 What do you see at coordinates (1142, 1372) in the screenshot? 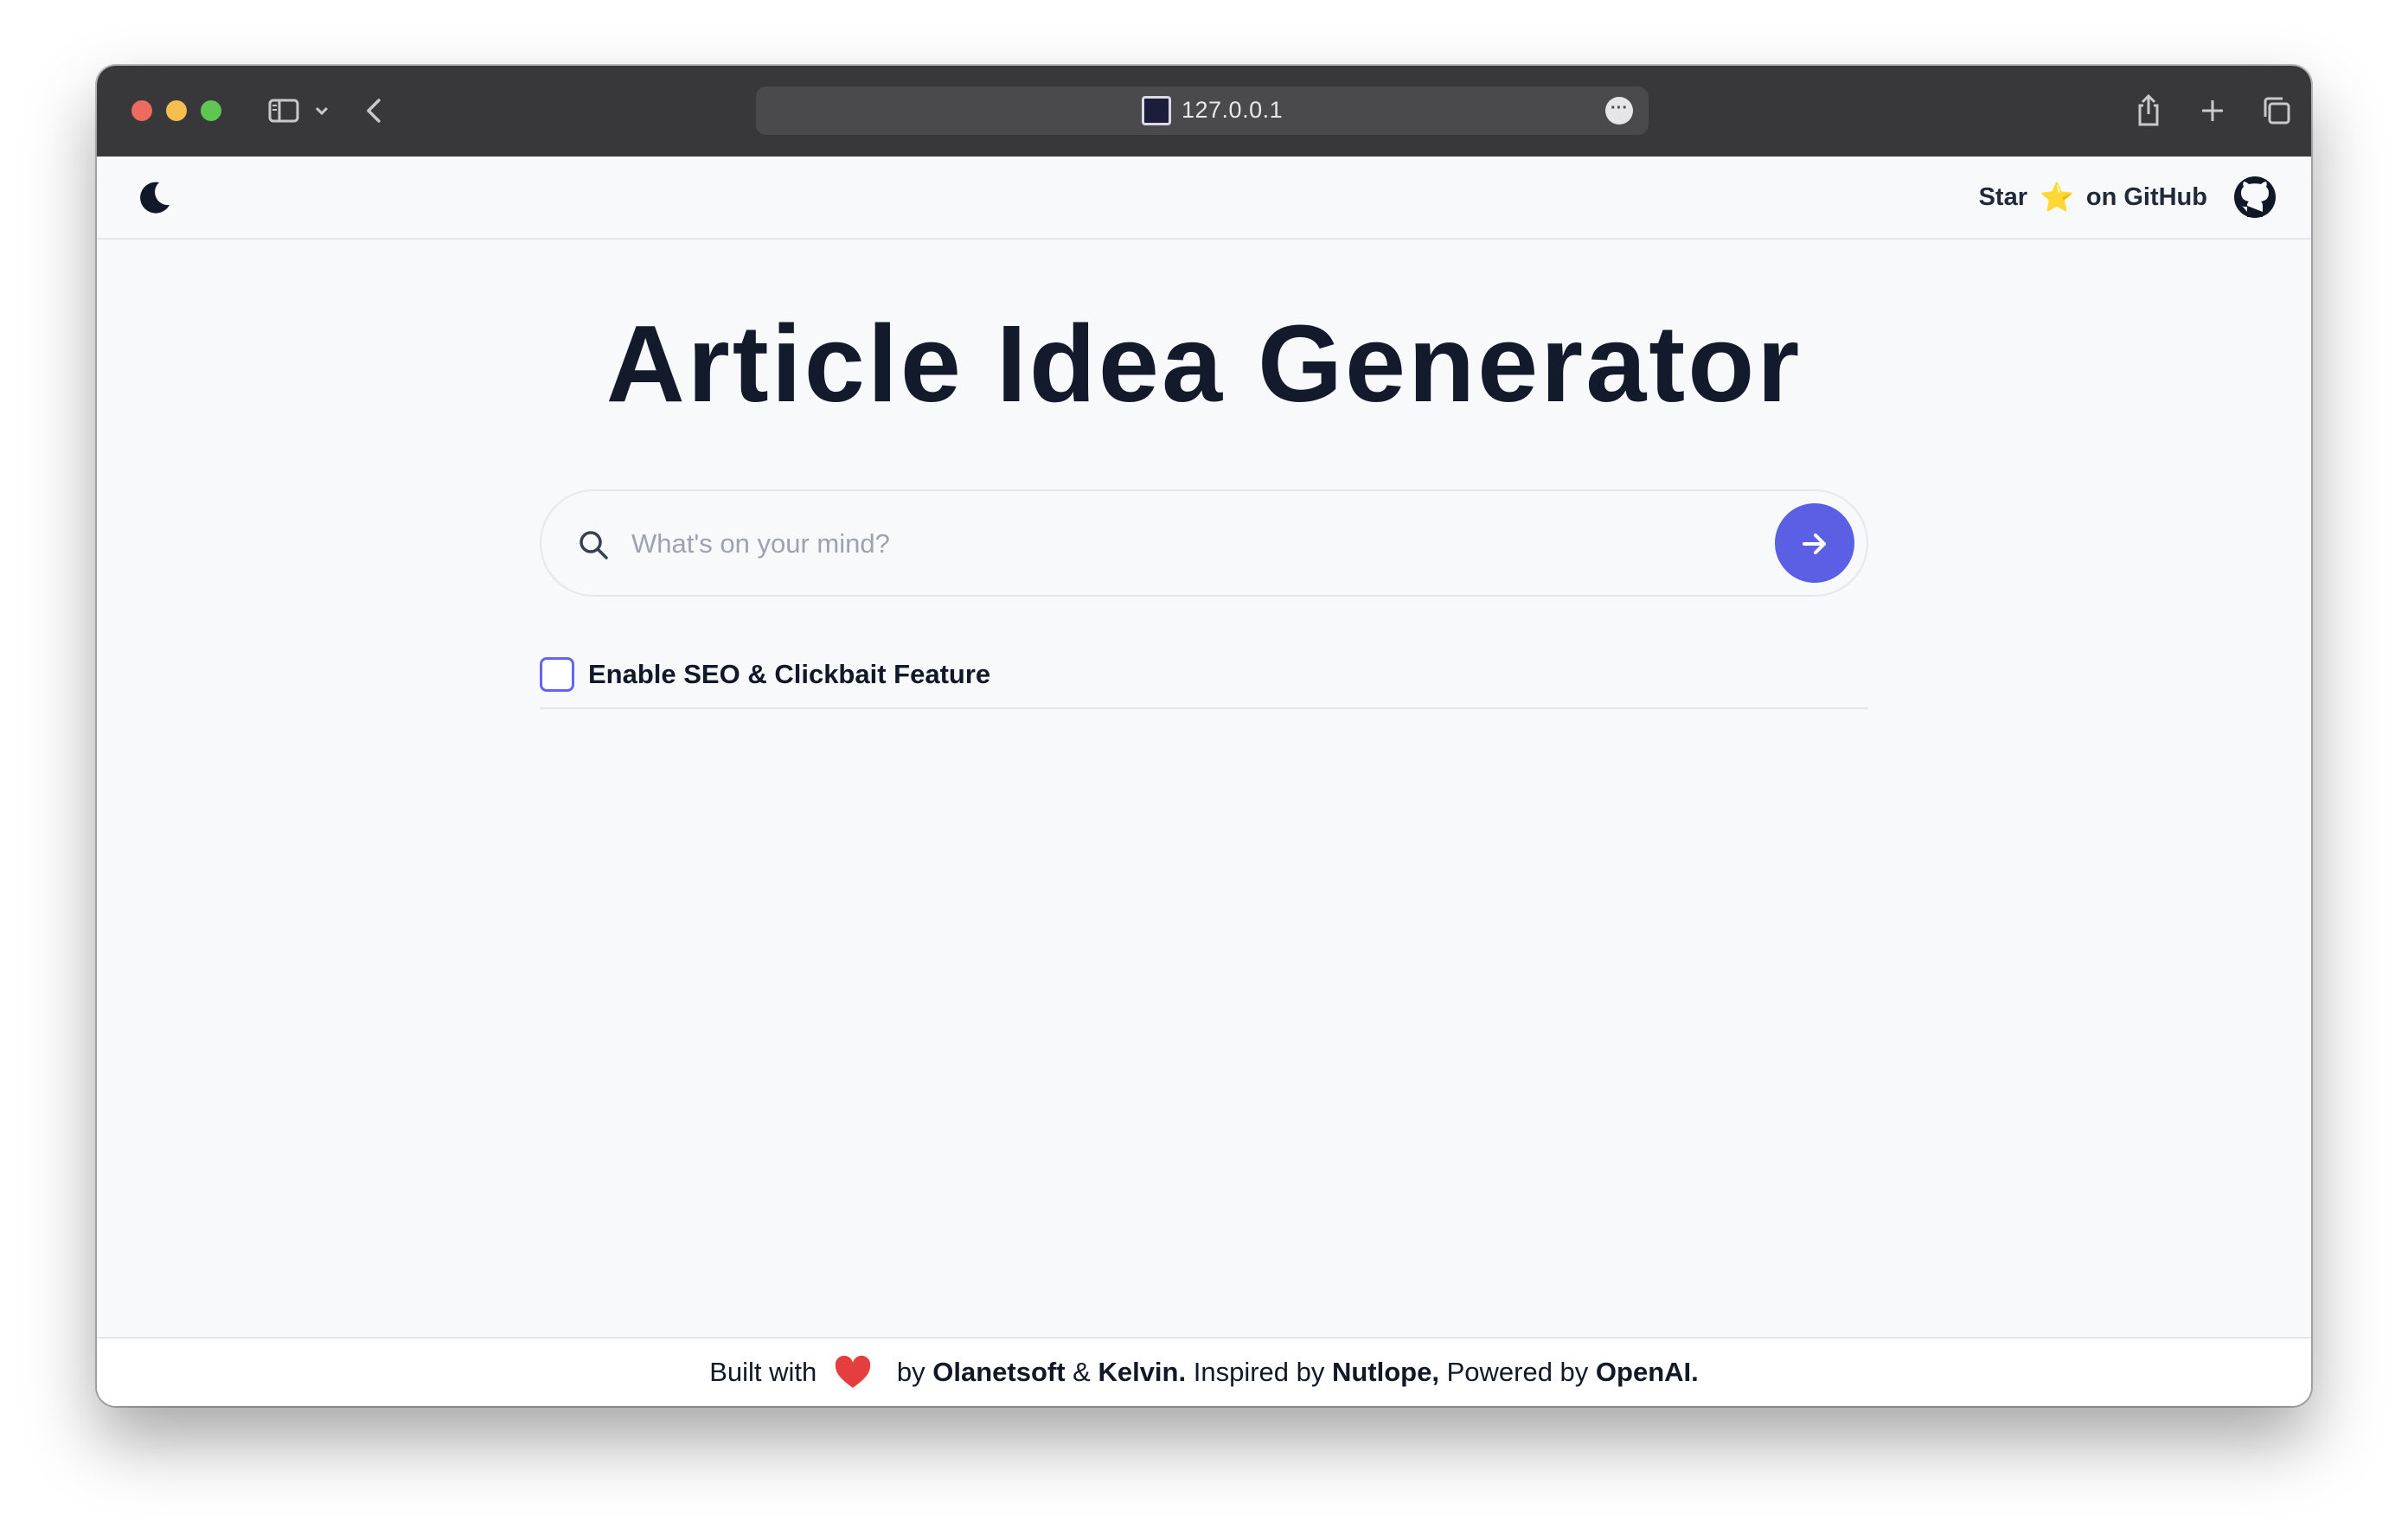
I see `footer-author-kelvin: Kelvin.` at bounding box center [1142, 1372].